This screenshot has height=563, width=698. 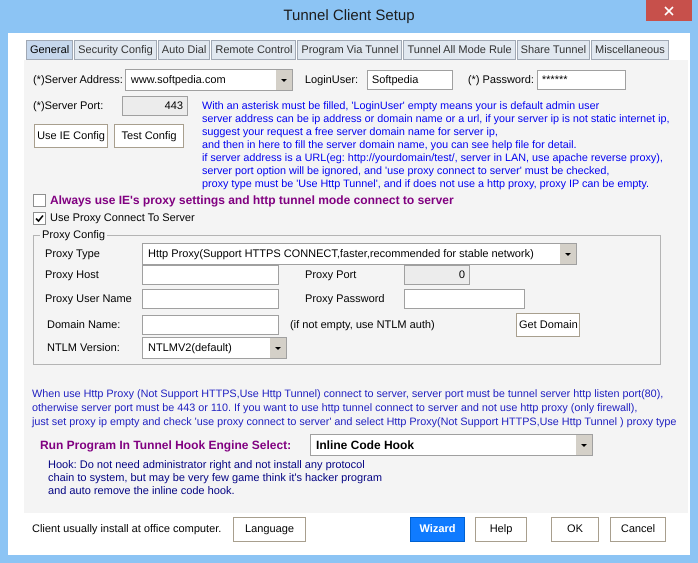 What do you see at coordinates (127, 530) in the screenshot?
I see `footer-note: Client usually install at office computer.` at bounding box center [127, 530].